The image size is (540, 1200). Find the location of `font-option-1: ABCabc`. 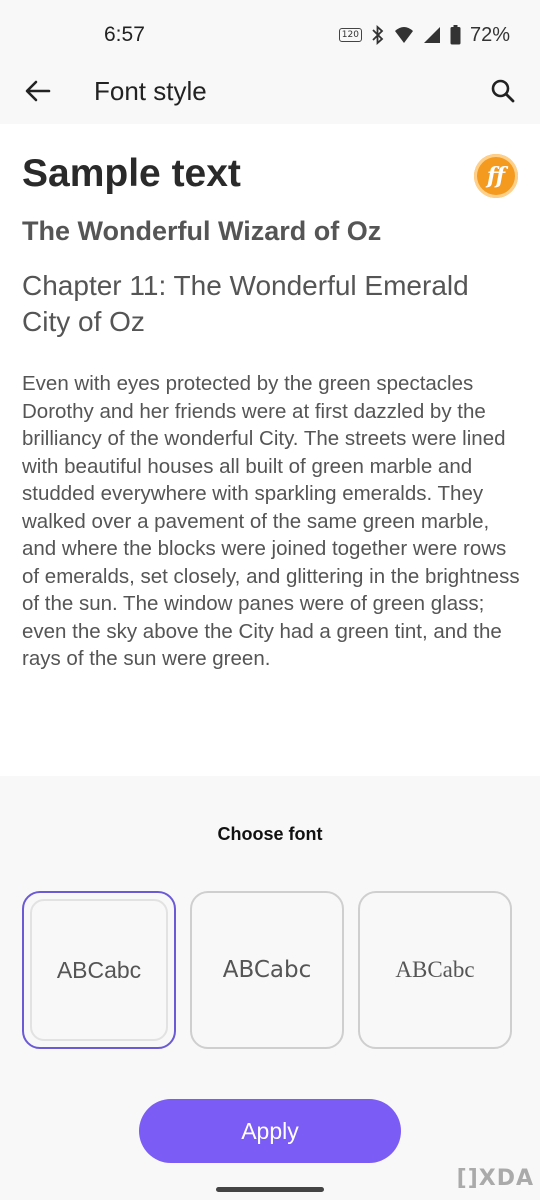

font-option-1: ABCabc is located at coordinates (99, 970).